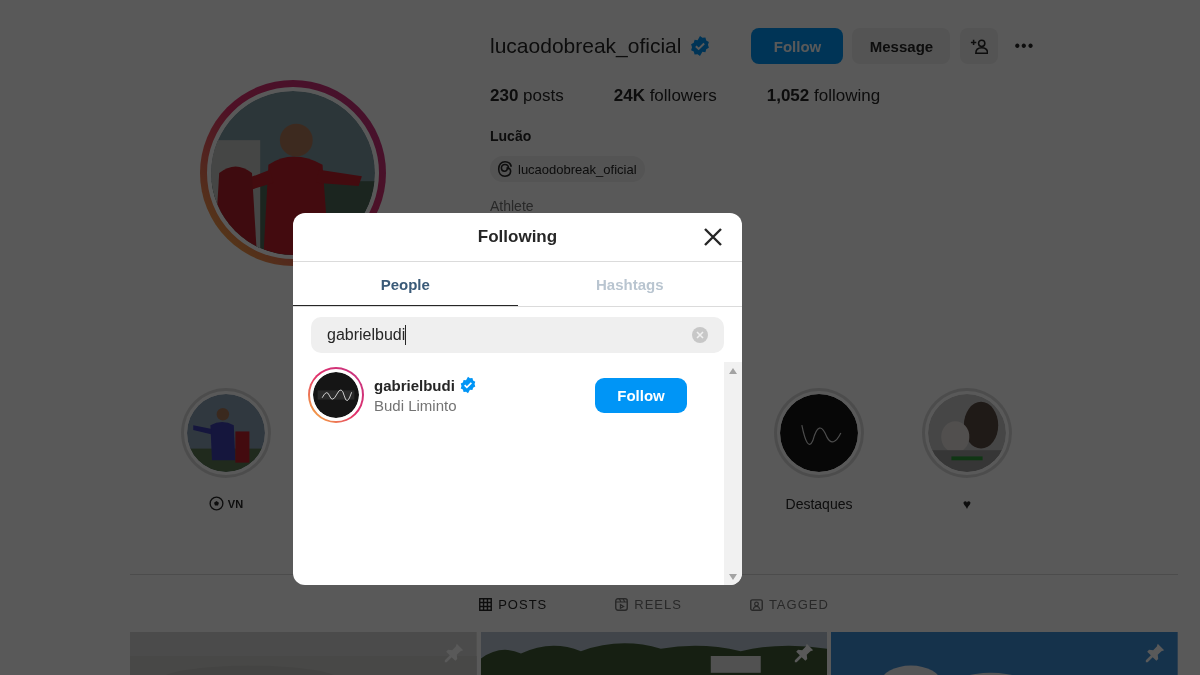  What do you see at coordinates (517, 237) in the screenshot?
I see `dialog-title: Following` at bounding box center [517, 237].